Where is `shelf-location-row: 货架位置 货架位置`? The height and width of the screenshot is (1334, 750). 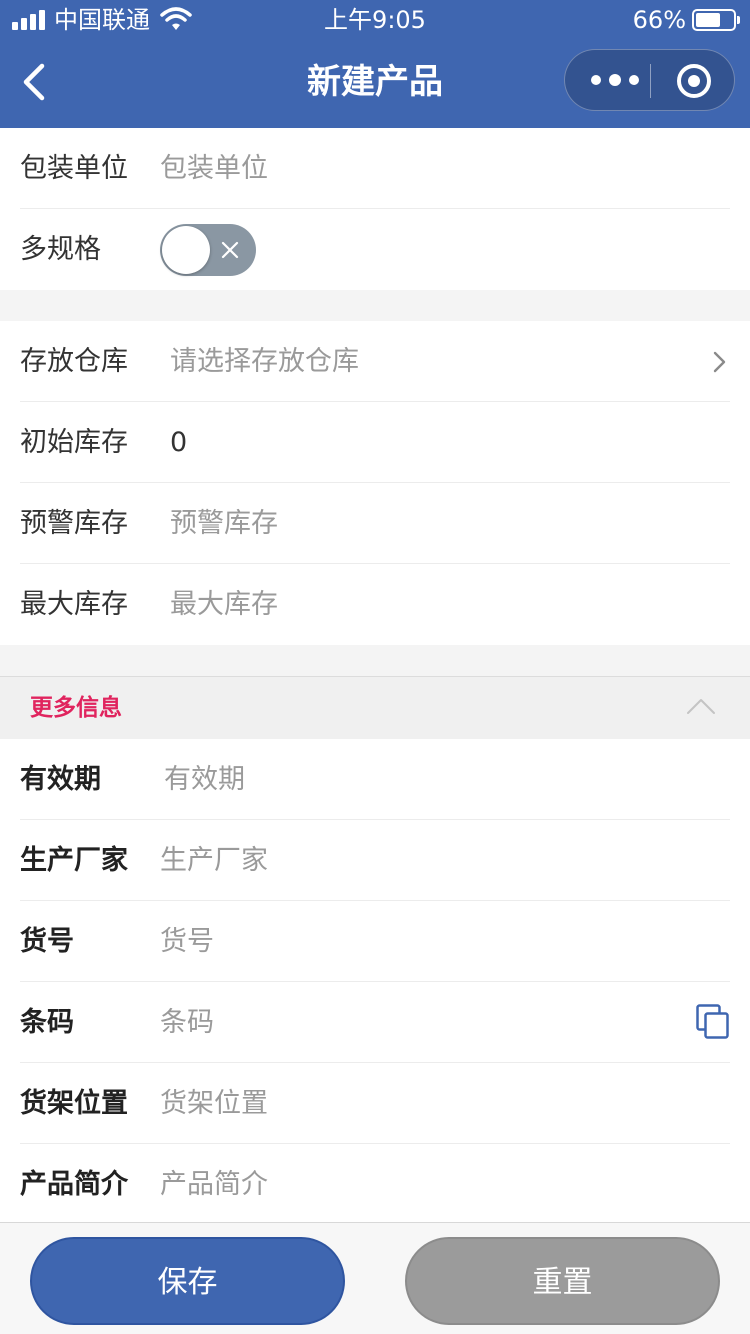 shelf-location-row: 货架位置 货架位置 is located at coordinates (375, 1103).